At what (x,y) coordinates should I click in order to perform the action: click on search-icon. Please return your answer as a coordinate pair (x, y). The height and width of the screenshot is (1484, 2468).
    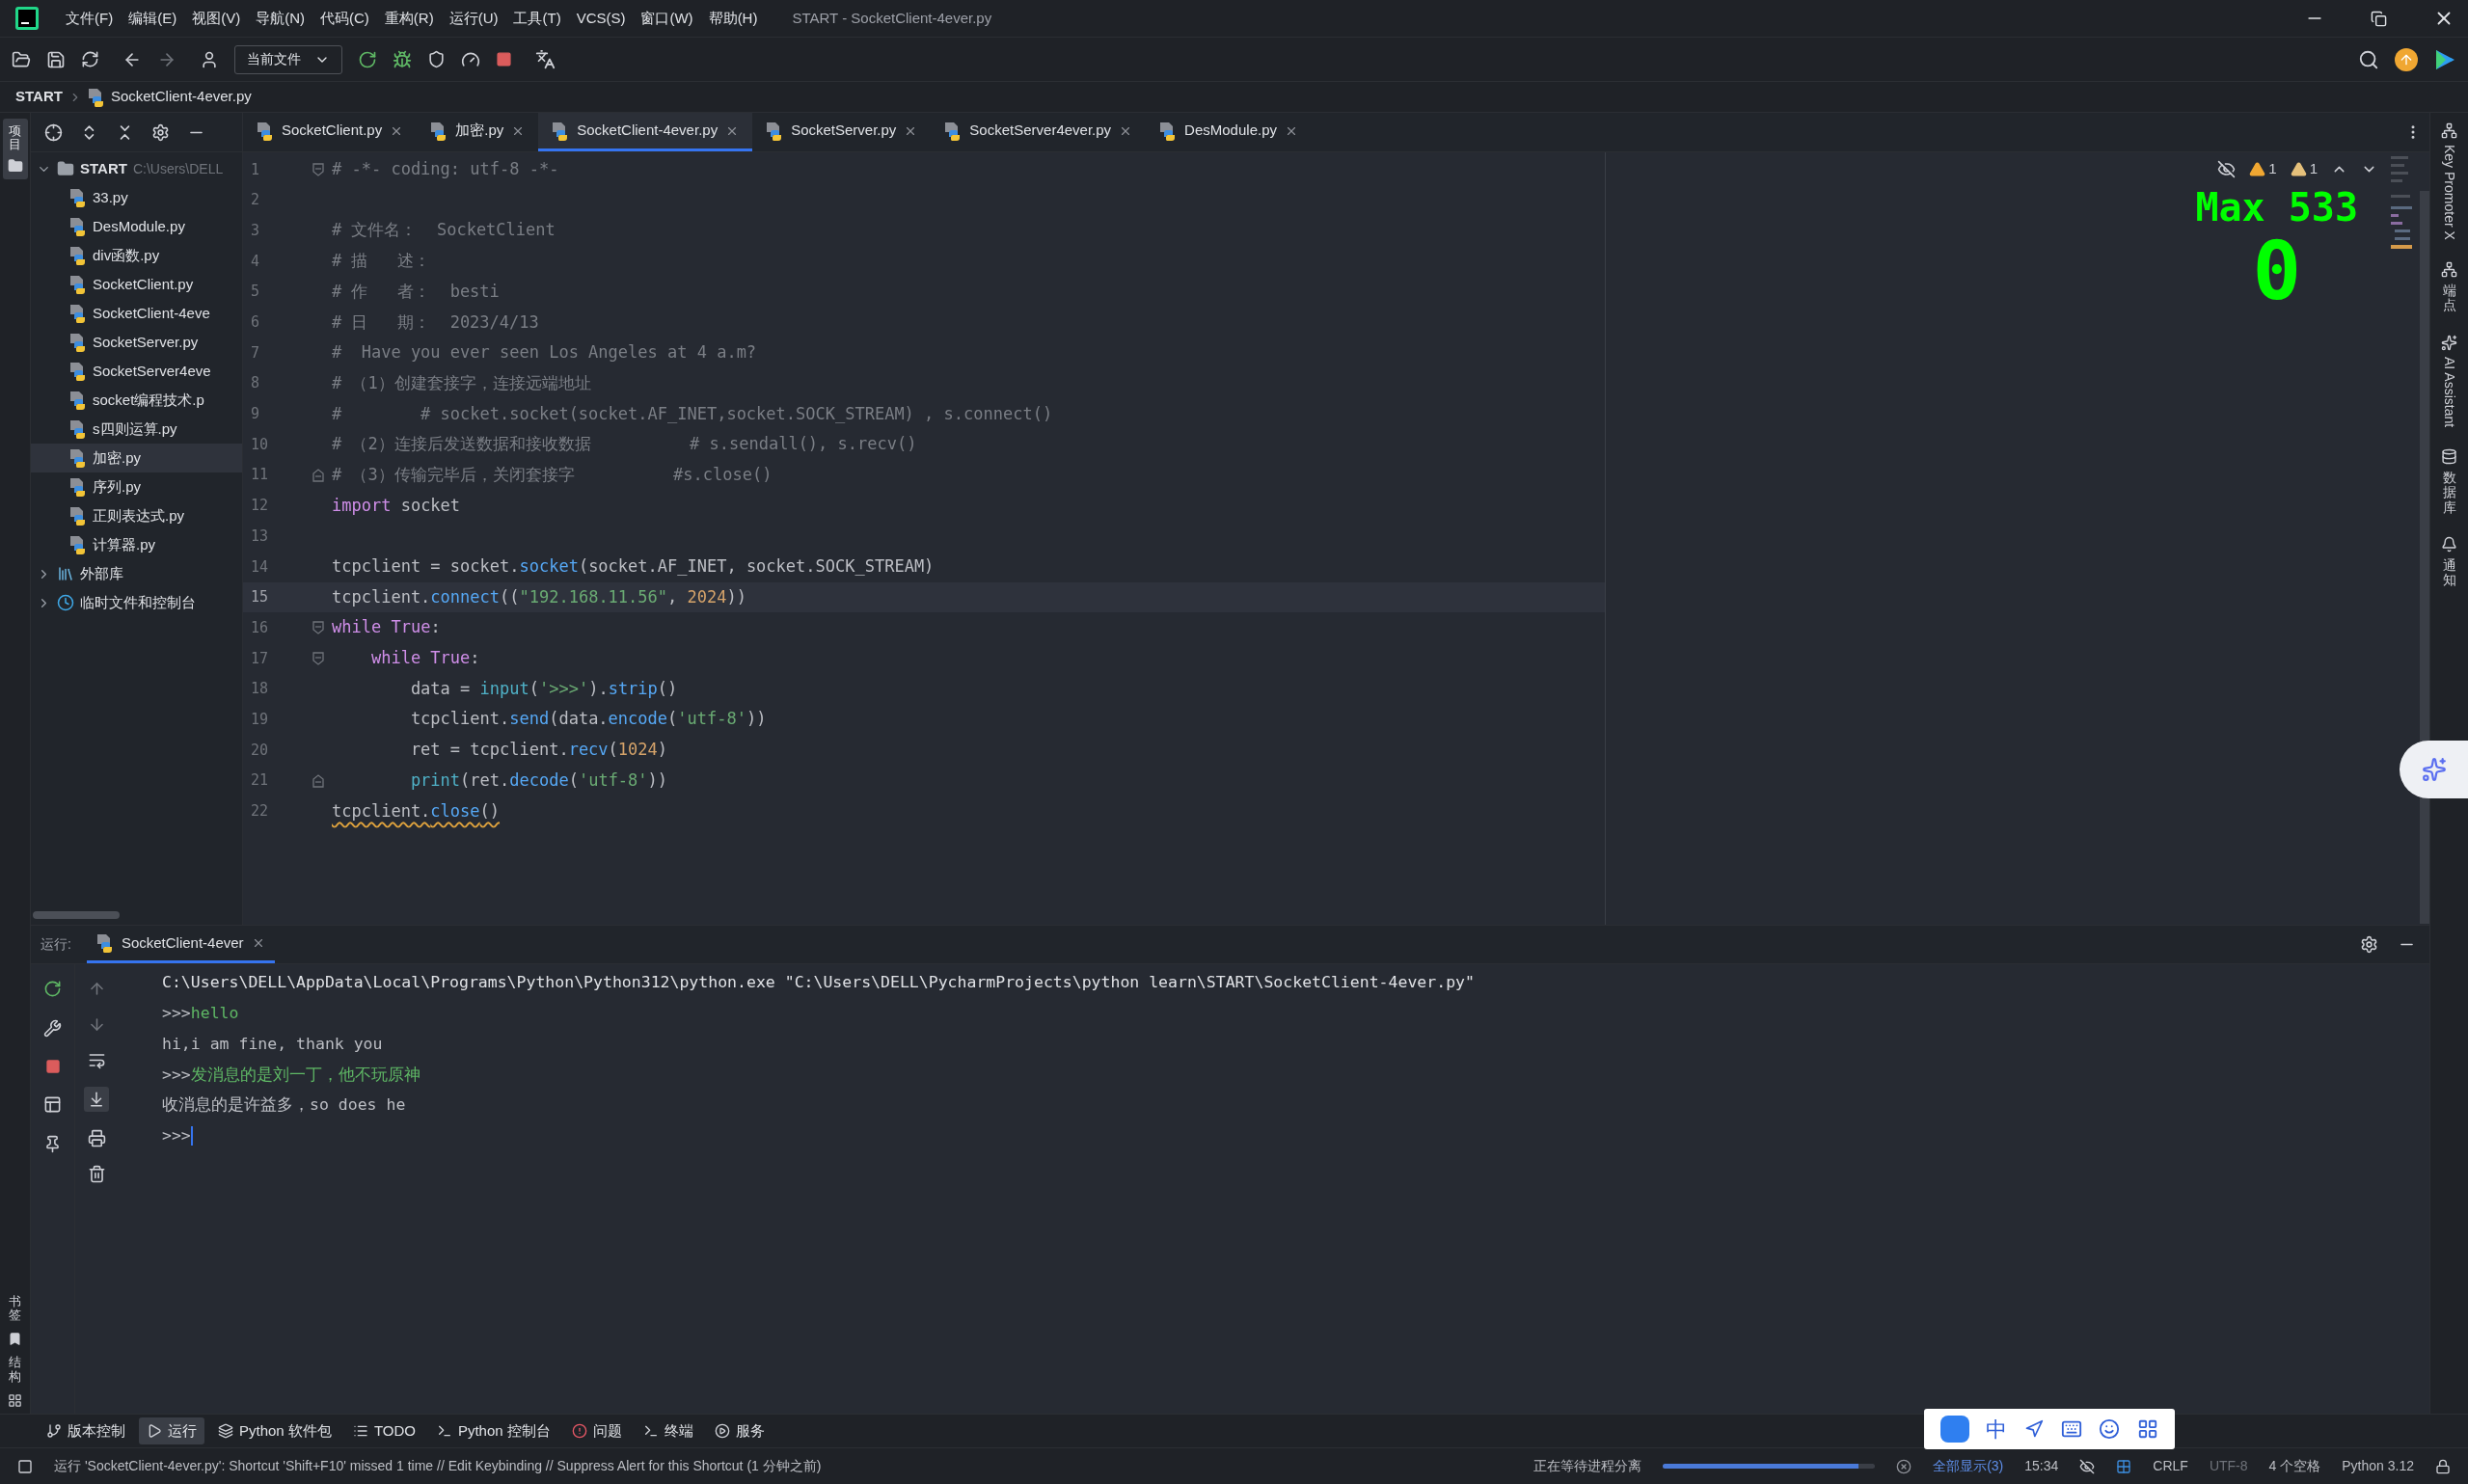
    Looking at the image, I should click on (2368, 59).